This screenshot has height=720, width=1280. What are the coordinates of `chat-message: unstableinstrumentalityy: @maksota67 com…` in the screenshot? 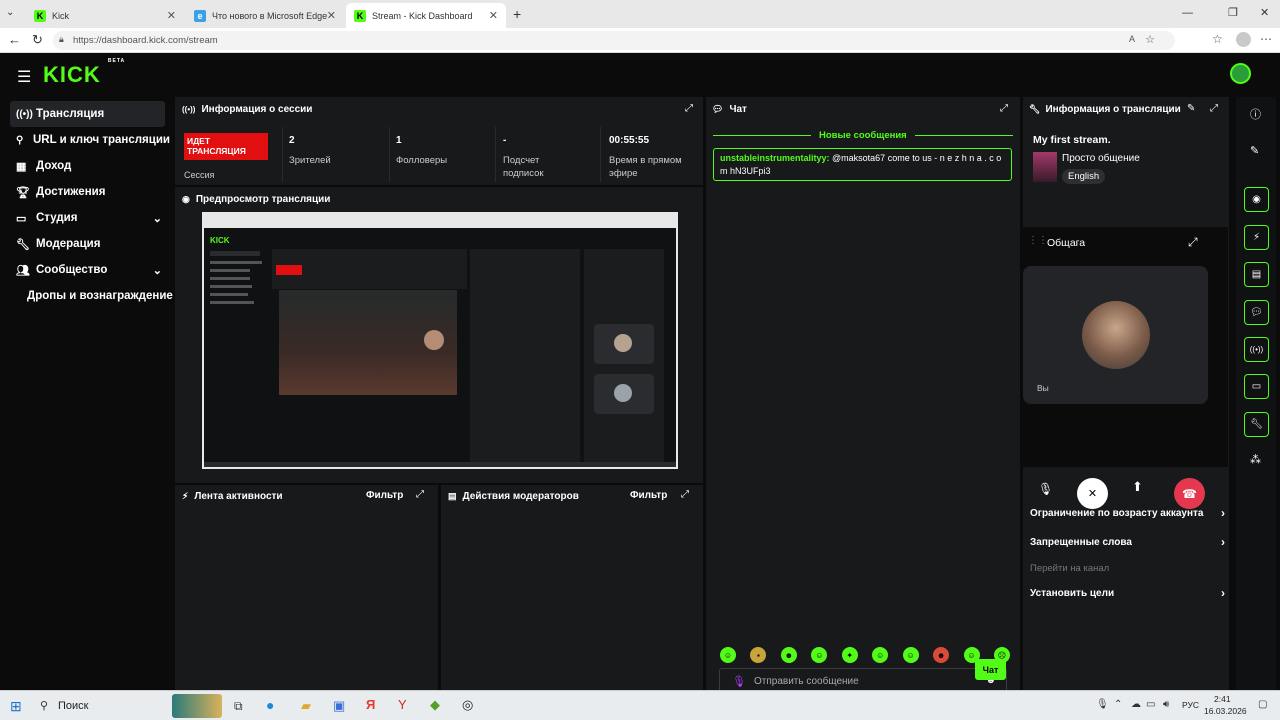 It's located at (862, 164).